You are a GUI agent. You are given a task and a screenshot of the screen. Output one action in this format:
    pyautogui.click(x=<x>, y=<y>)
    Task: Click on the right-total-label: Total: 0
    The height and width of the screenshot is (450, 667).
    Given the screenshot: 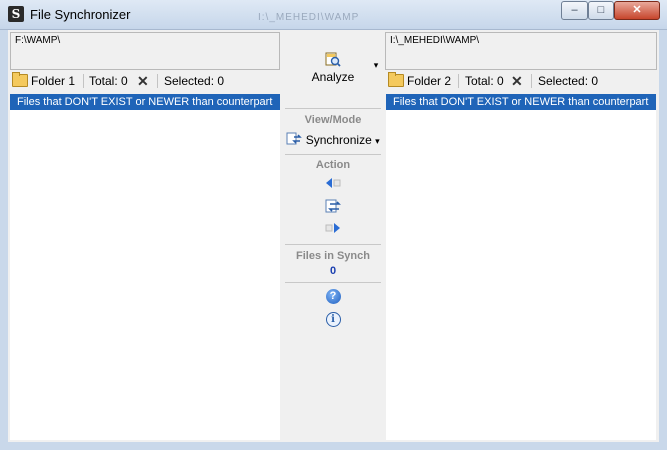 What is the action you would take?
    pyautogui.click(x=484, y=81)
    